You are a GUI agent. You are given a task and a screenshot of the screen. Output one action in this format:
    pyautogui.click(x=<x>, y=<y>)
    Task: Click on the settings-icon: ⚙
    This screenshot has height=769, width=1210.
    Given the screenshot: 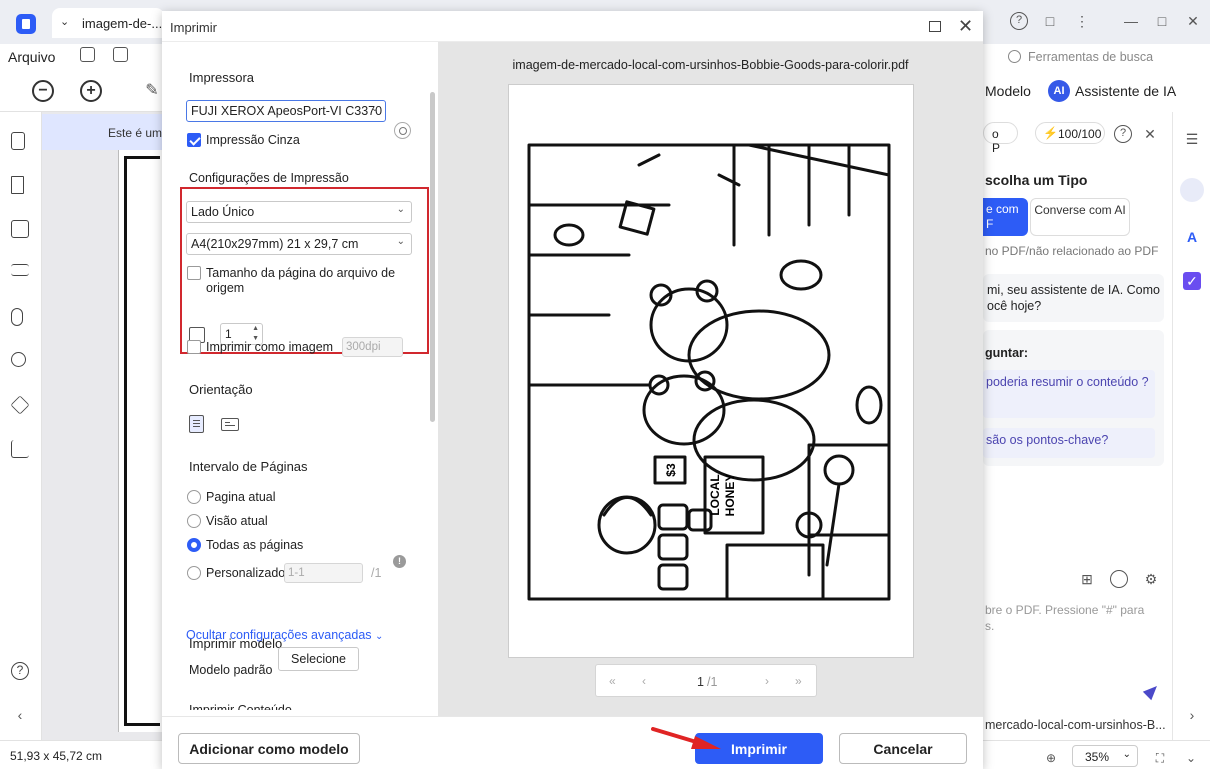 What is the action you would take?
    pyautogui.click(x=1151, y=579)
    